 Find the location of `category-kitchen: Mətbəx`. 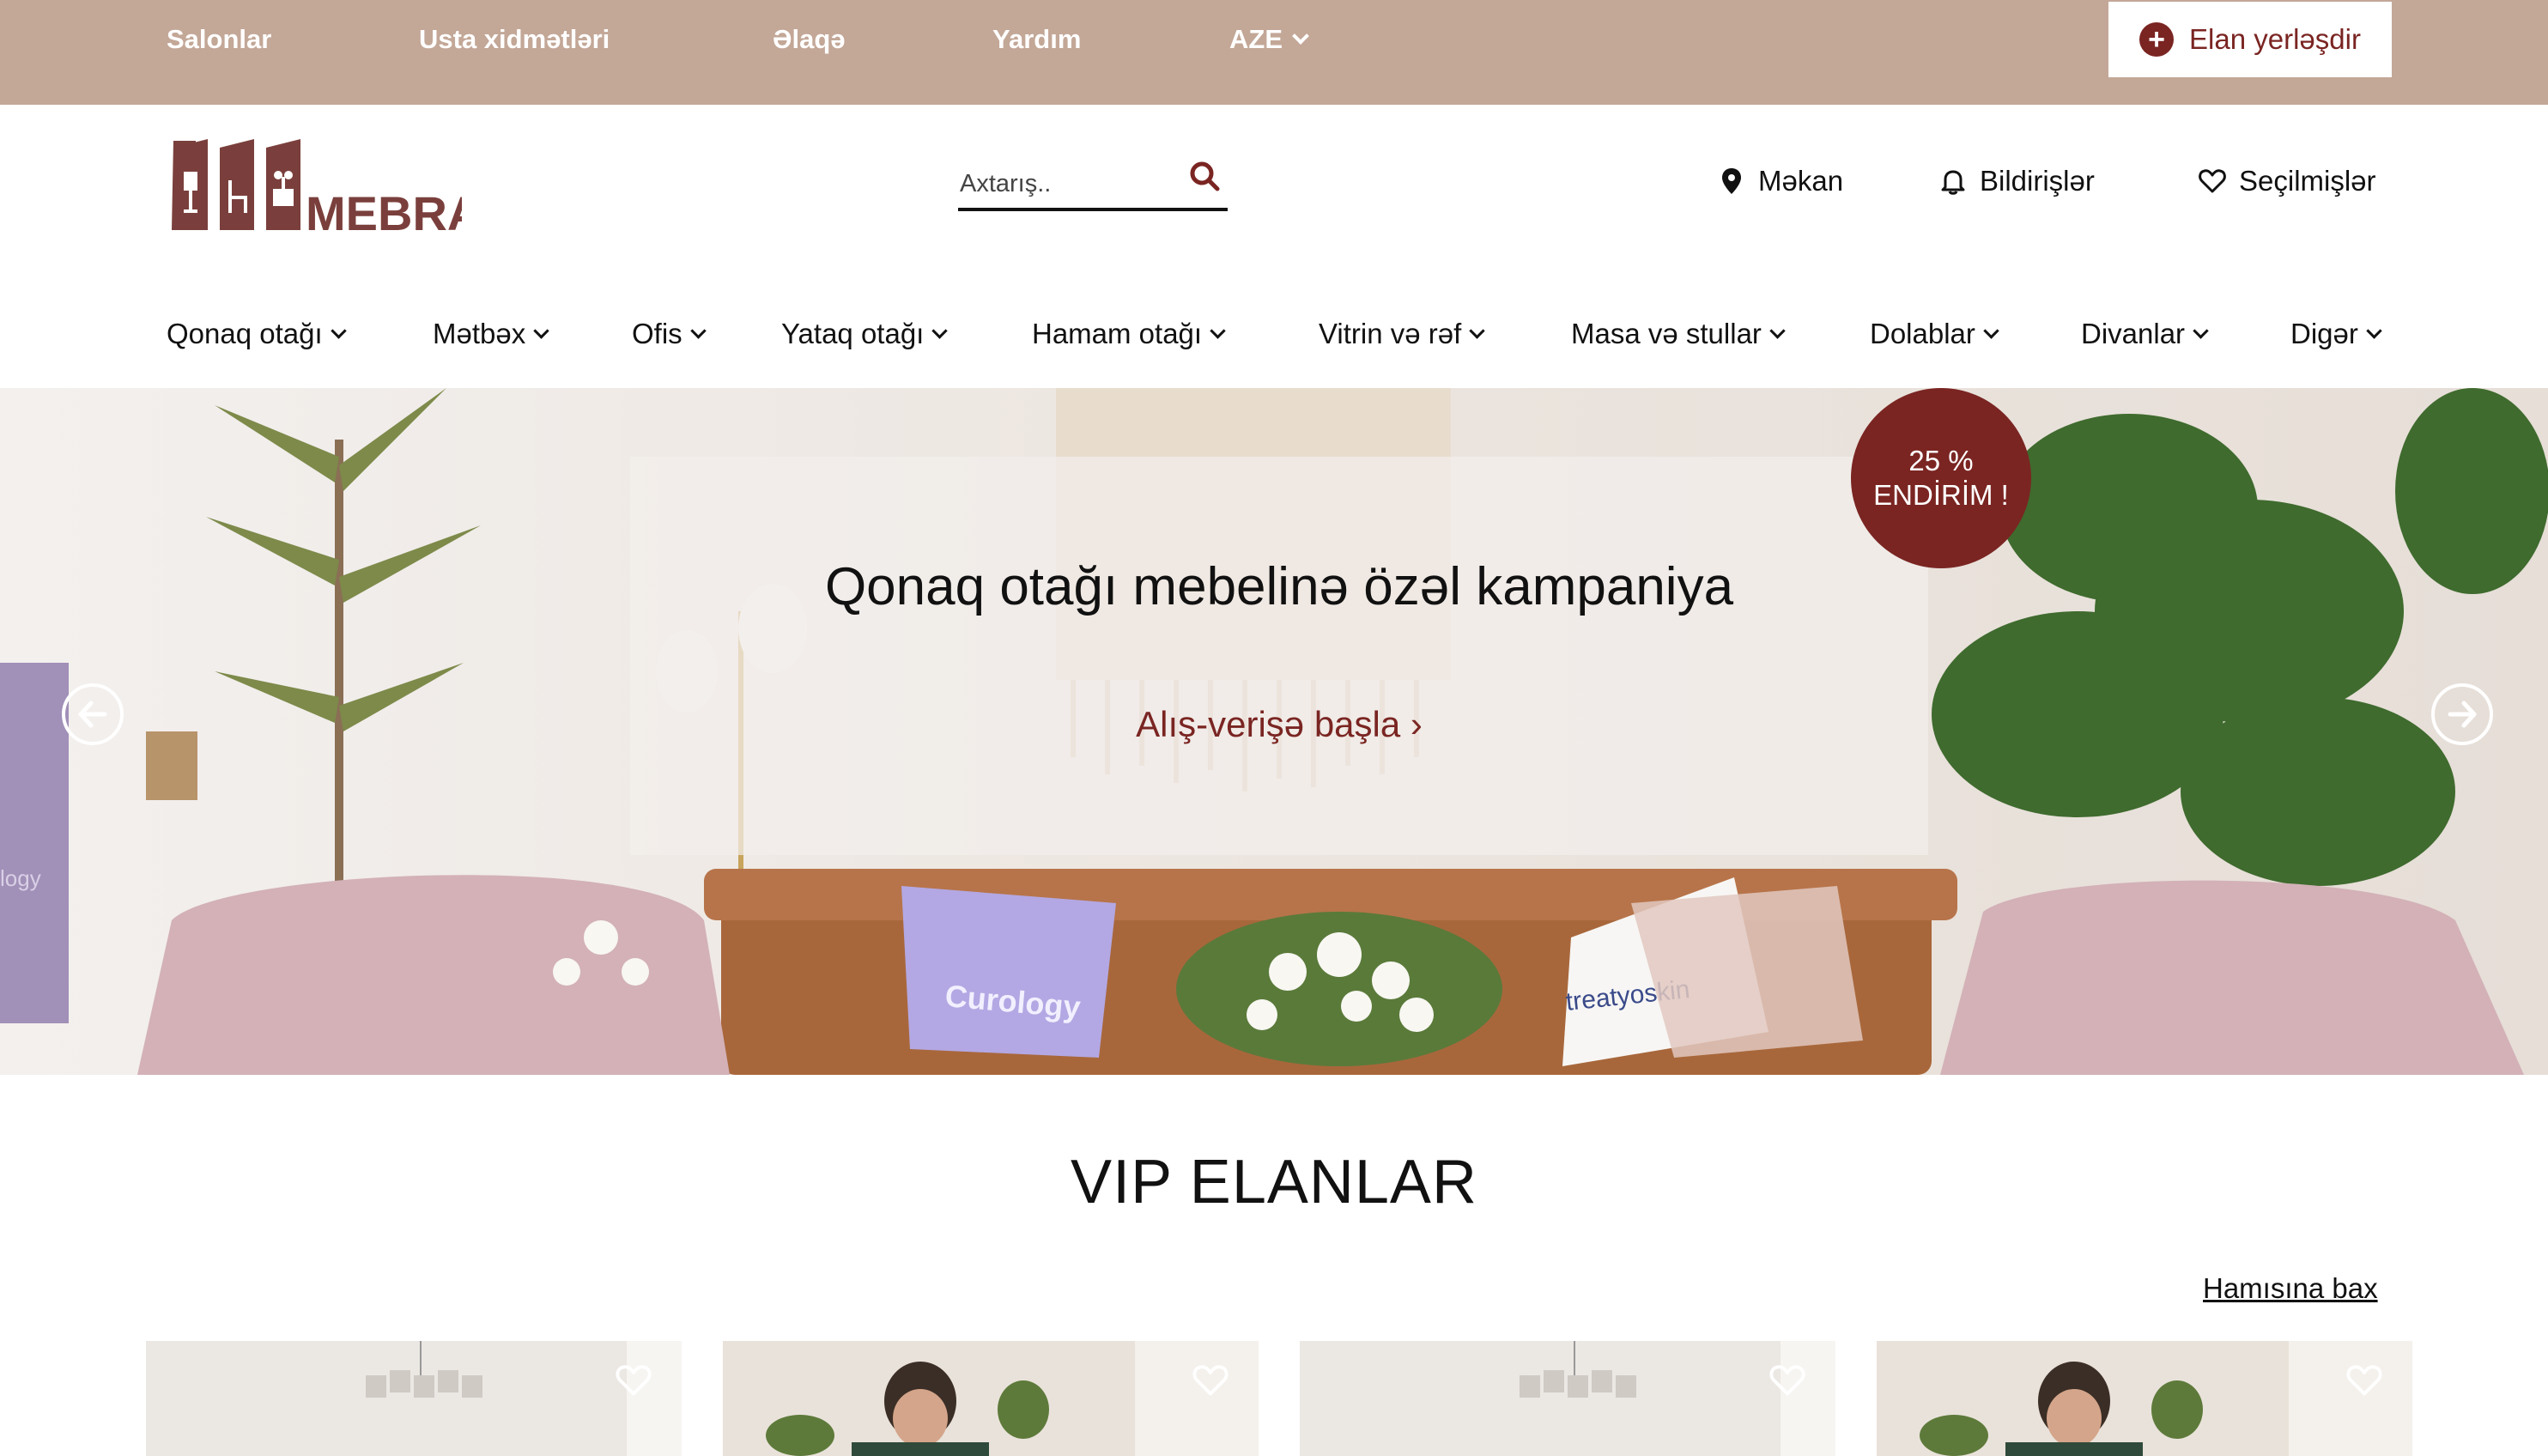

category-kitchen: Mətbəx is located at coordinates (491, 334).